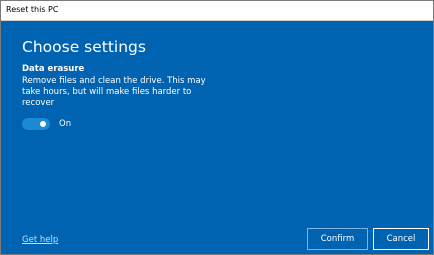 This screenshot has width=434, height=255. I want to click on window-title: Reset this PC, so click(32, 9).